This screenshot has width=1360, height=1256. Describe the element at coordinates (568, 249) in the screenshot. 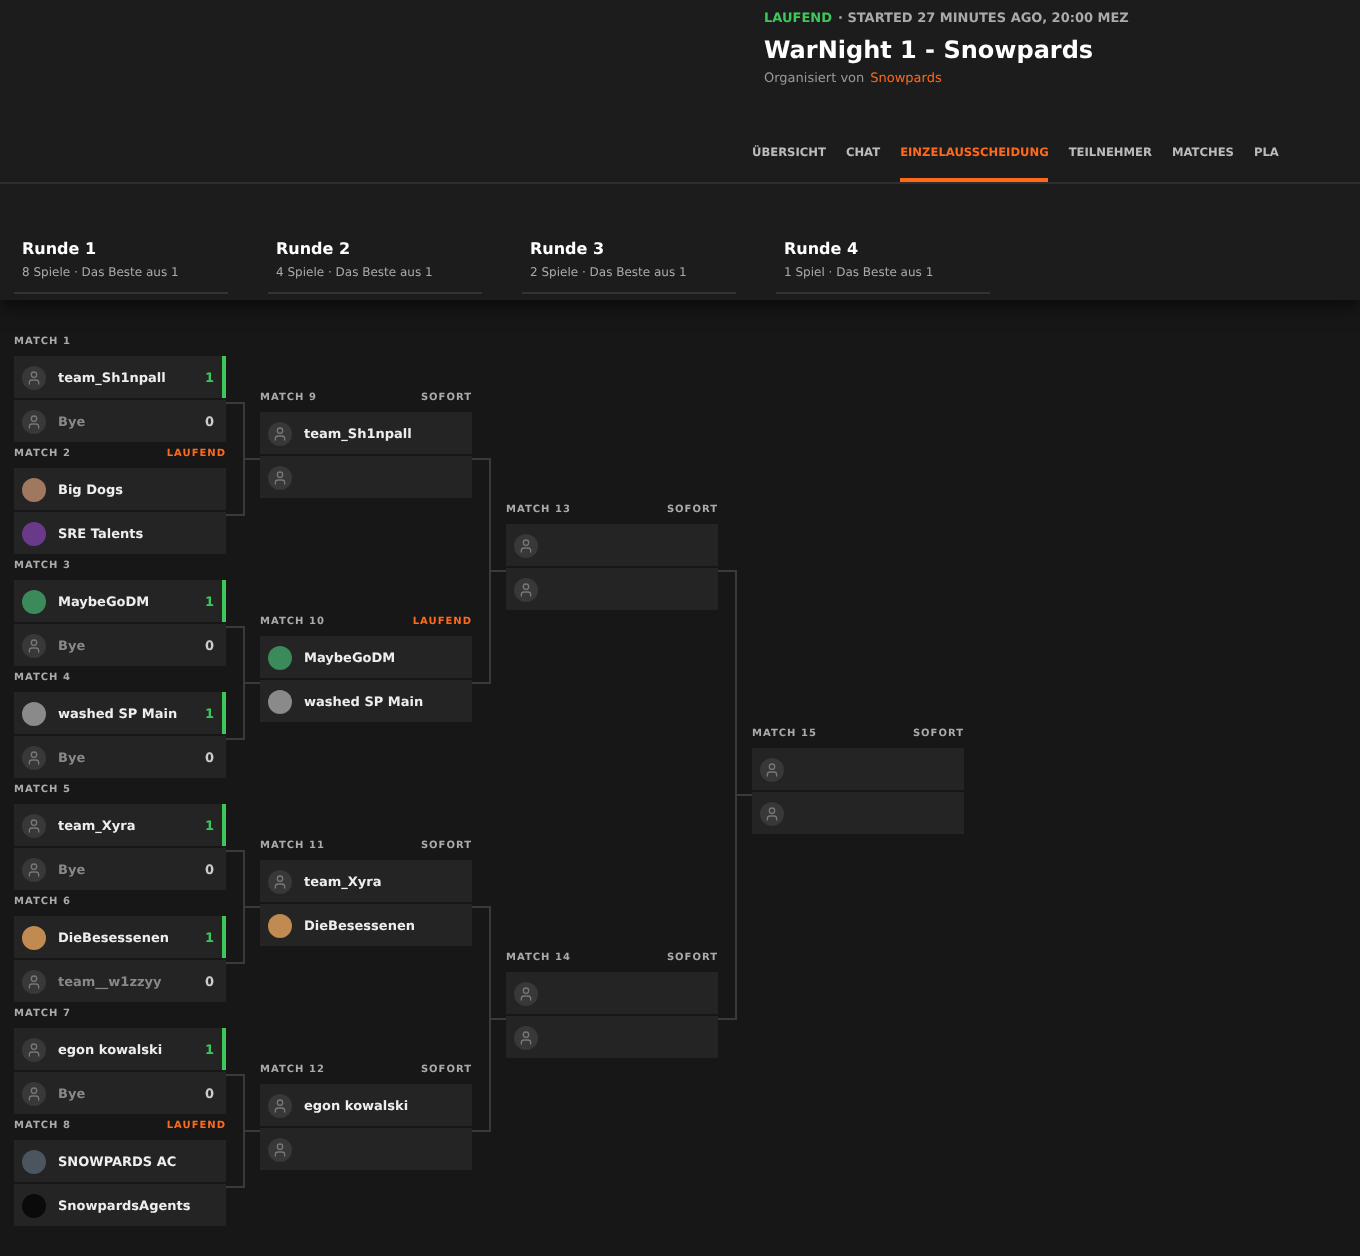

I see `round-title: Runde 3` at that location.